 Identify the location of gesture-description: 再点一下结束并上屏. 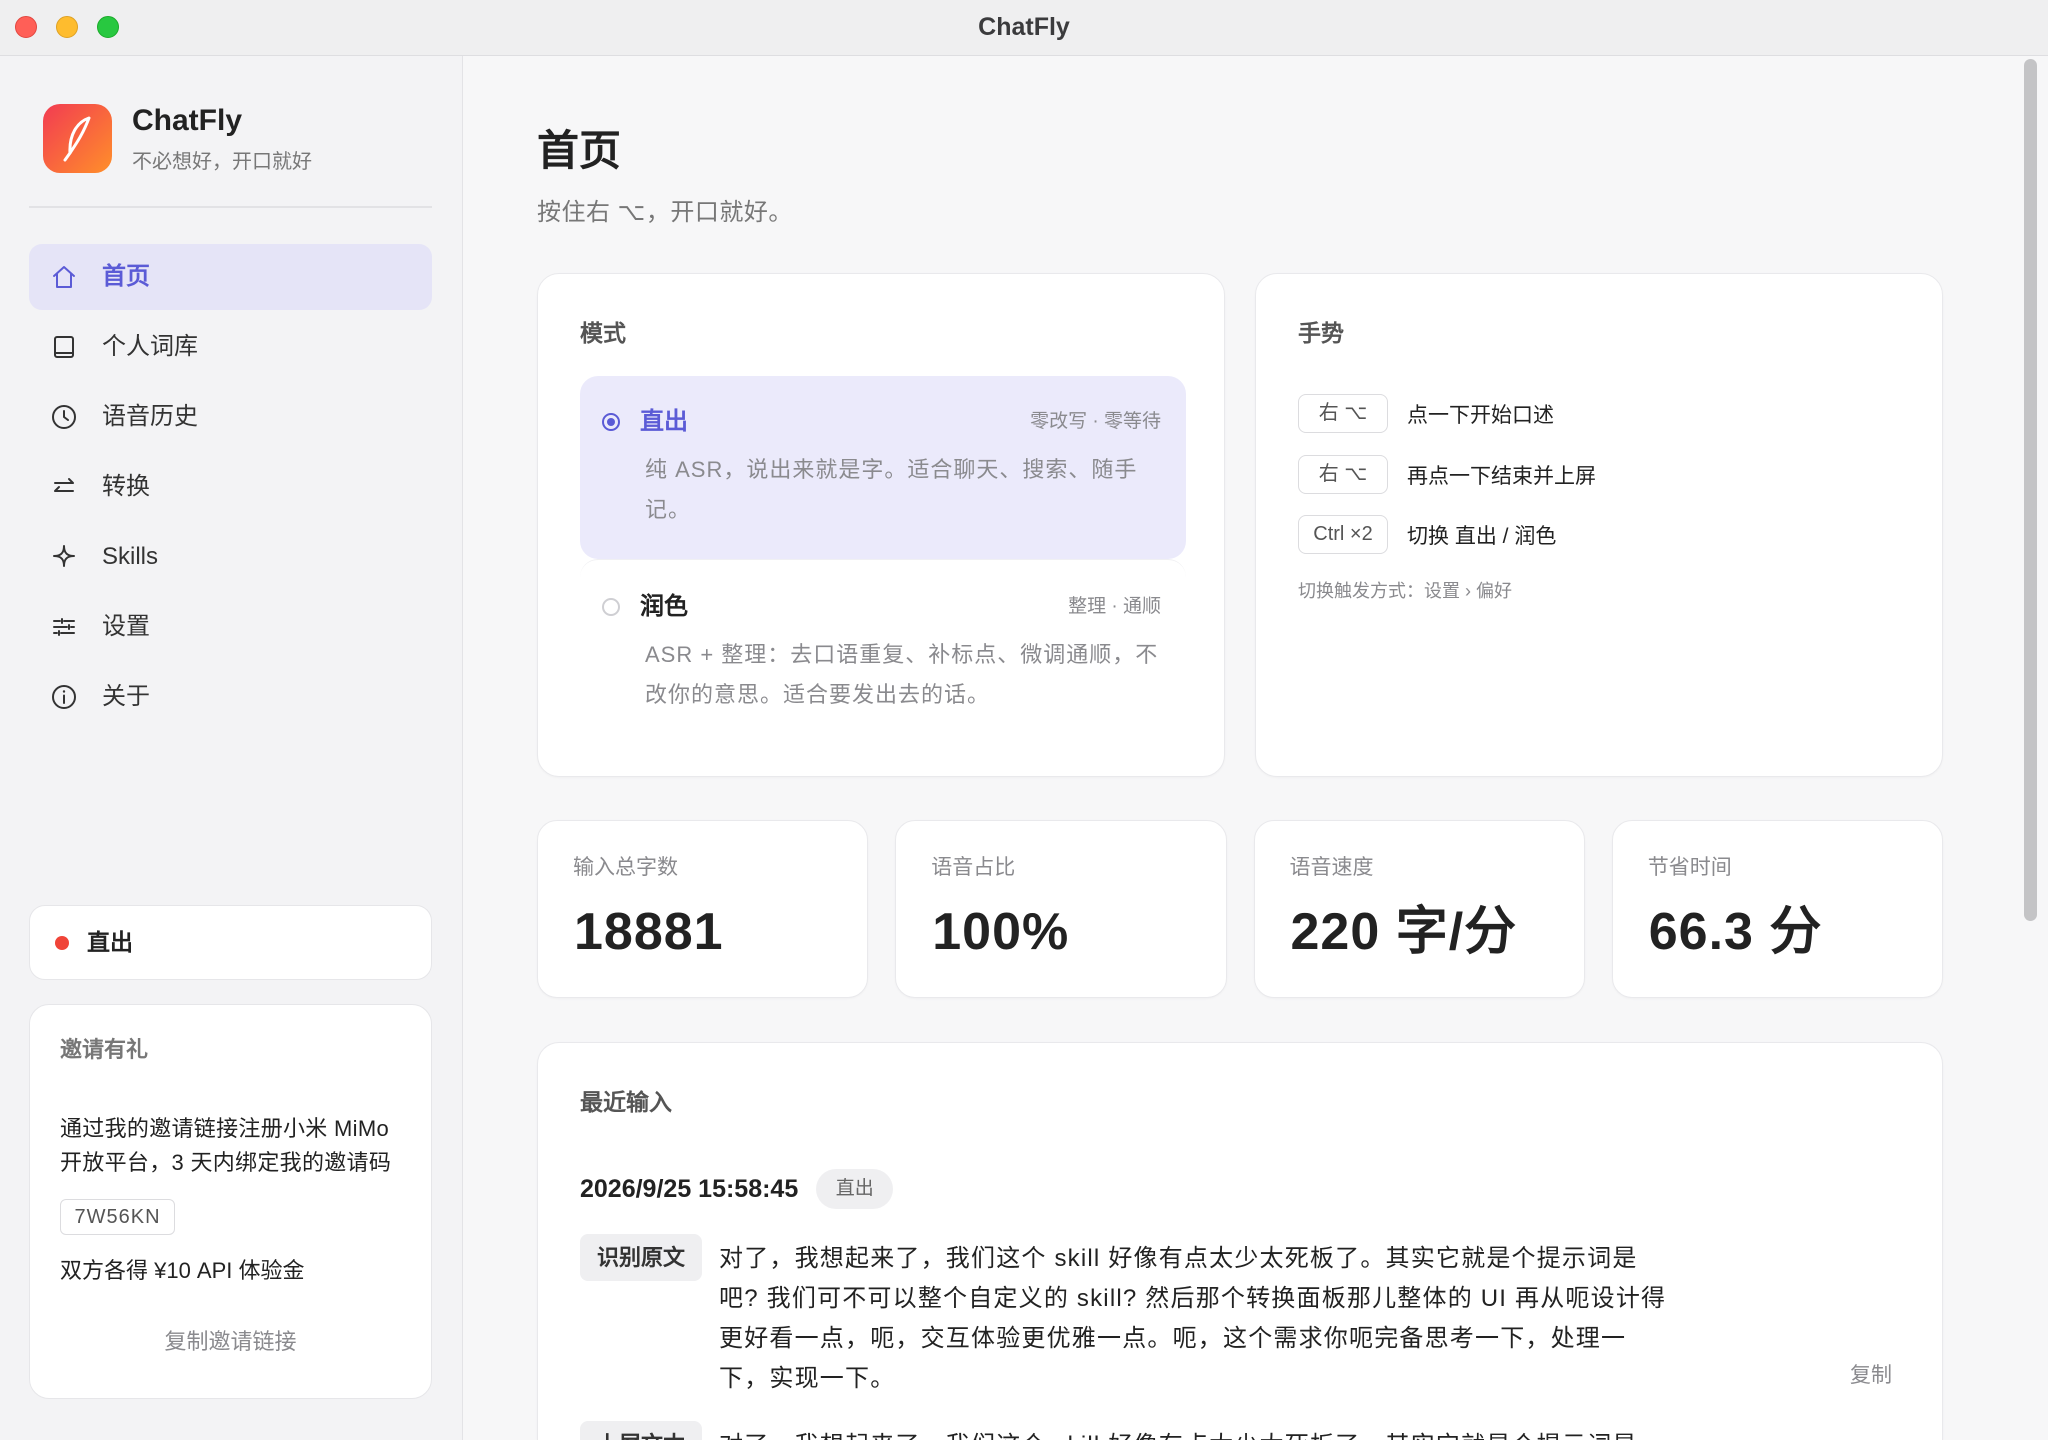
(1501, 476).